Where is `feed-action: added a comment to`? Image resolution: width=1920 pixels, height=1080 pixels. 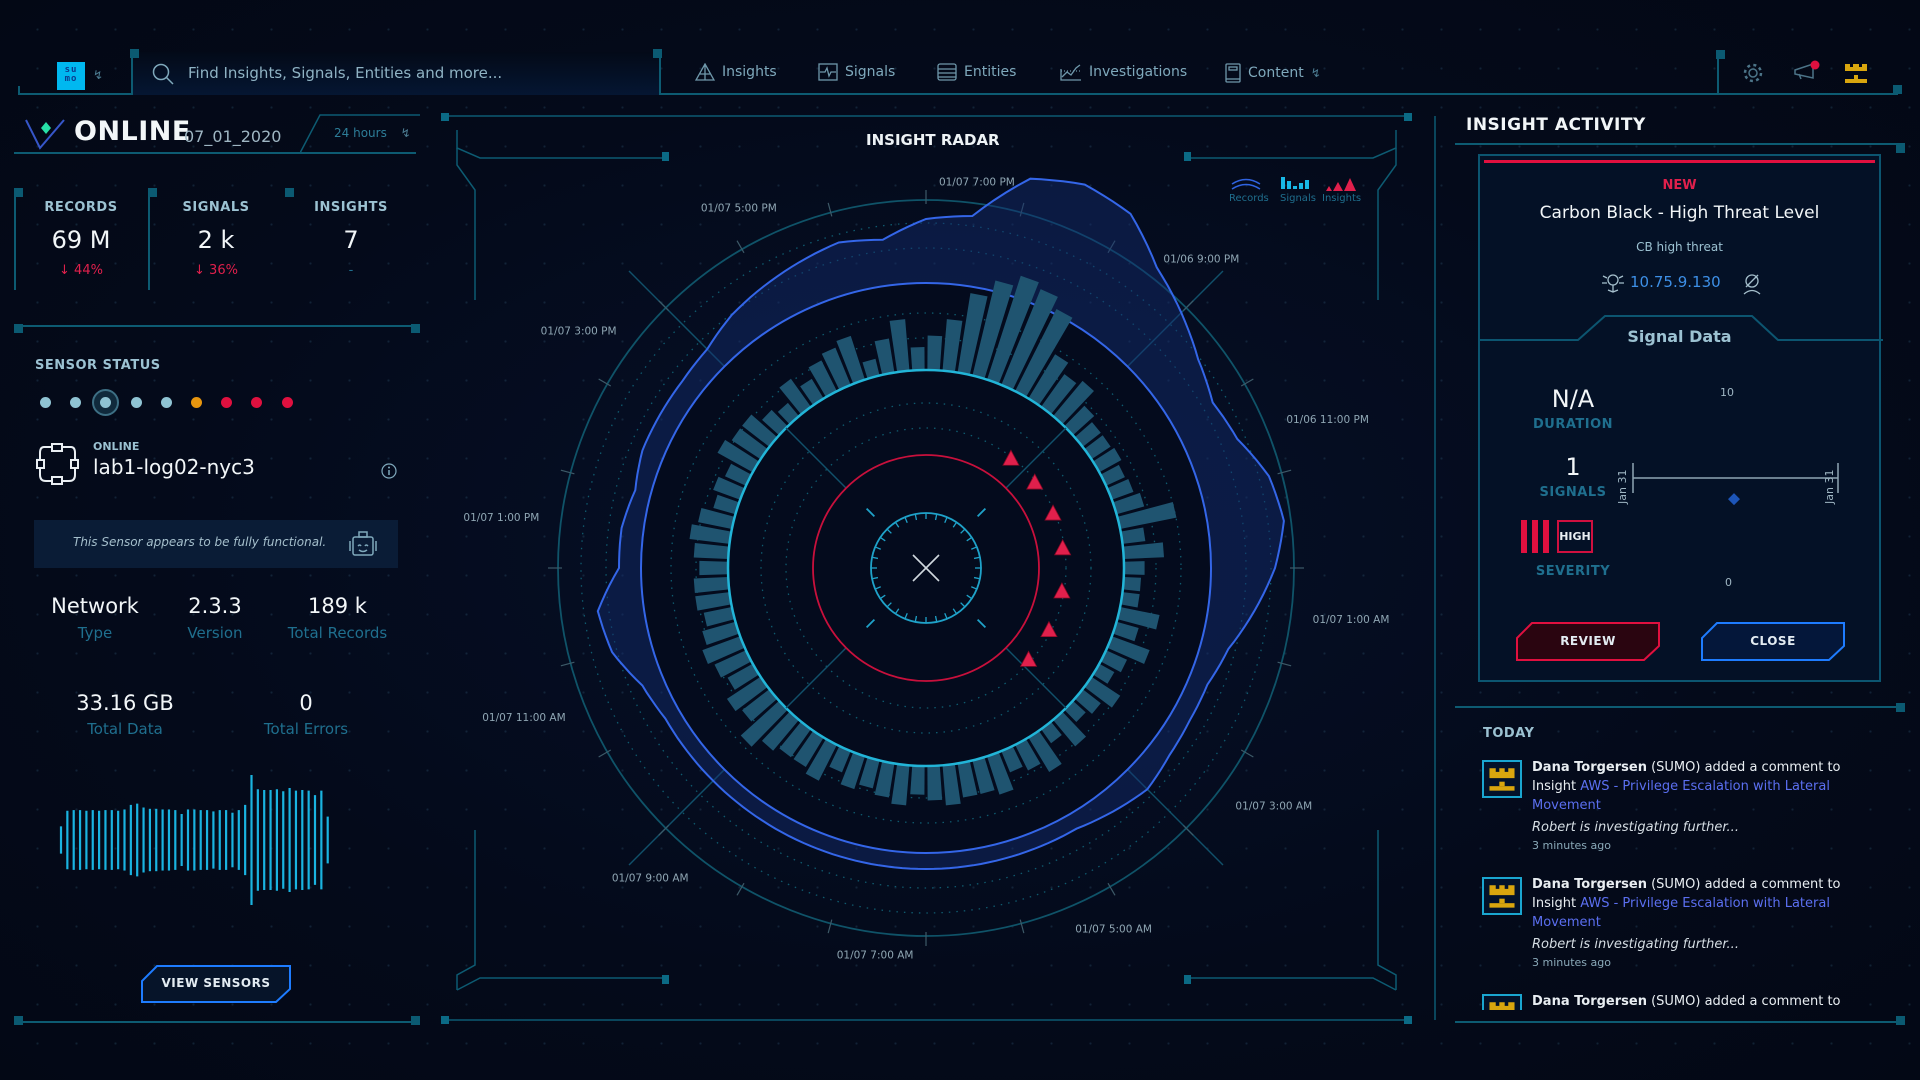
feed-action: added a comment to is located at coordinates (1772, 1001).